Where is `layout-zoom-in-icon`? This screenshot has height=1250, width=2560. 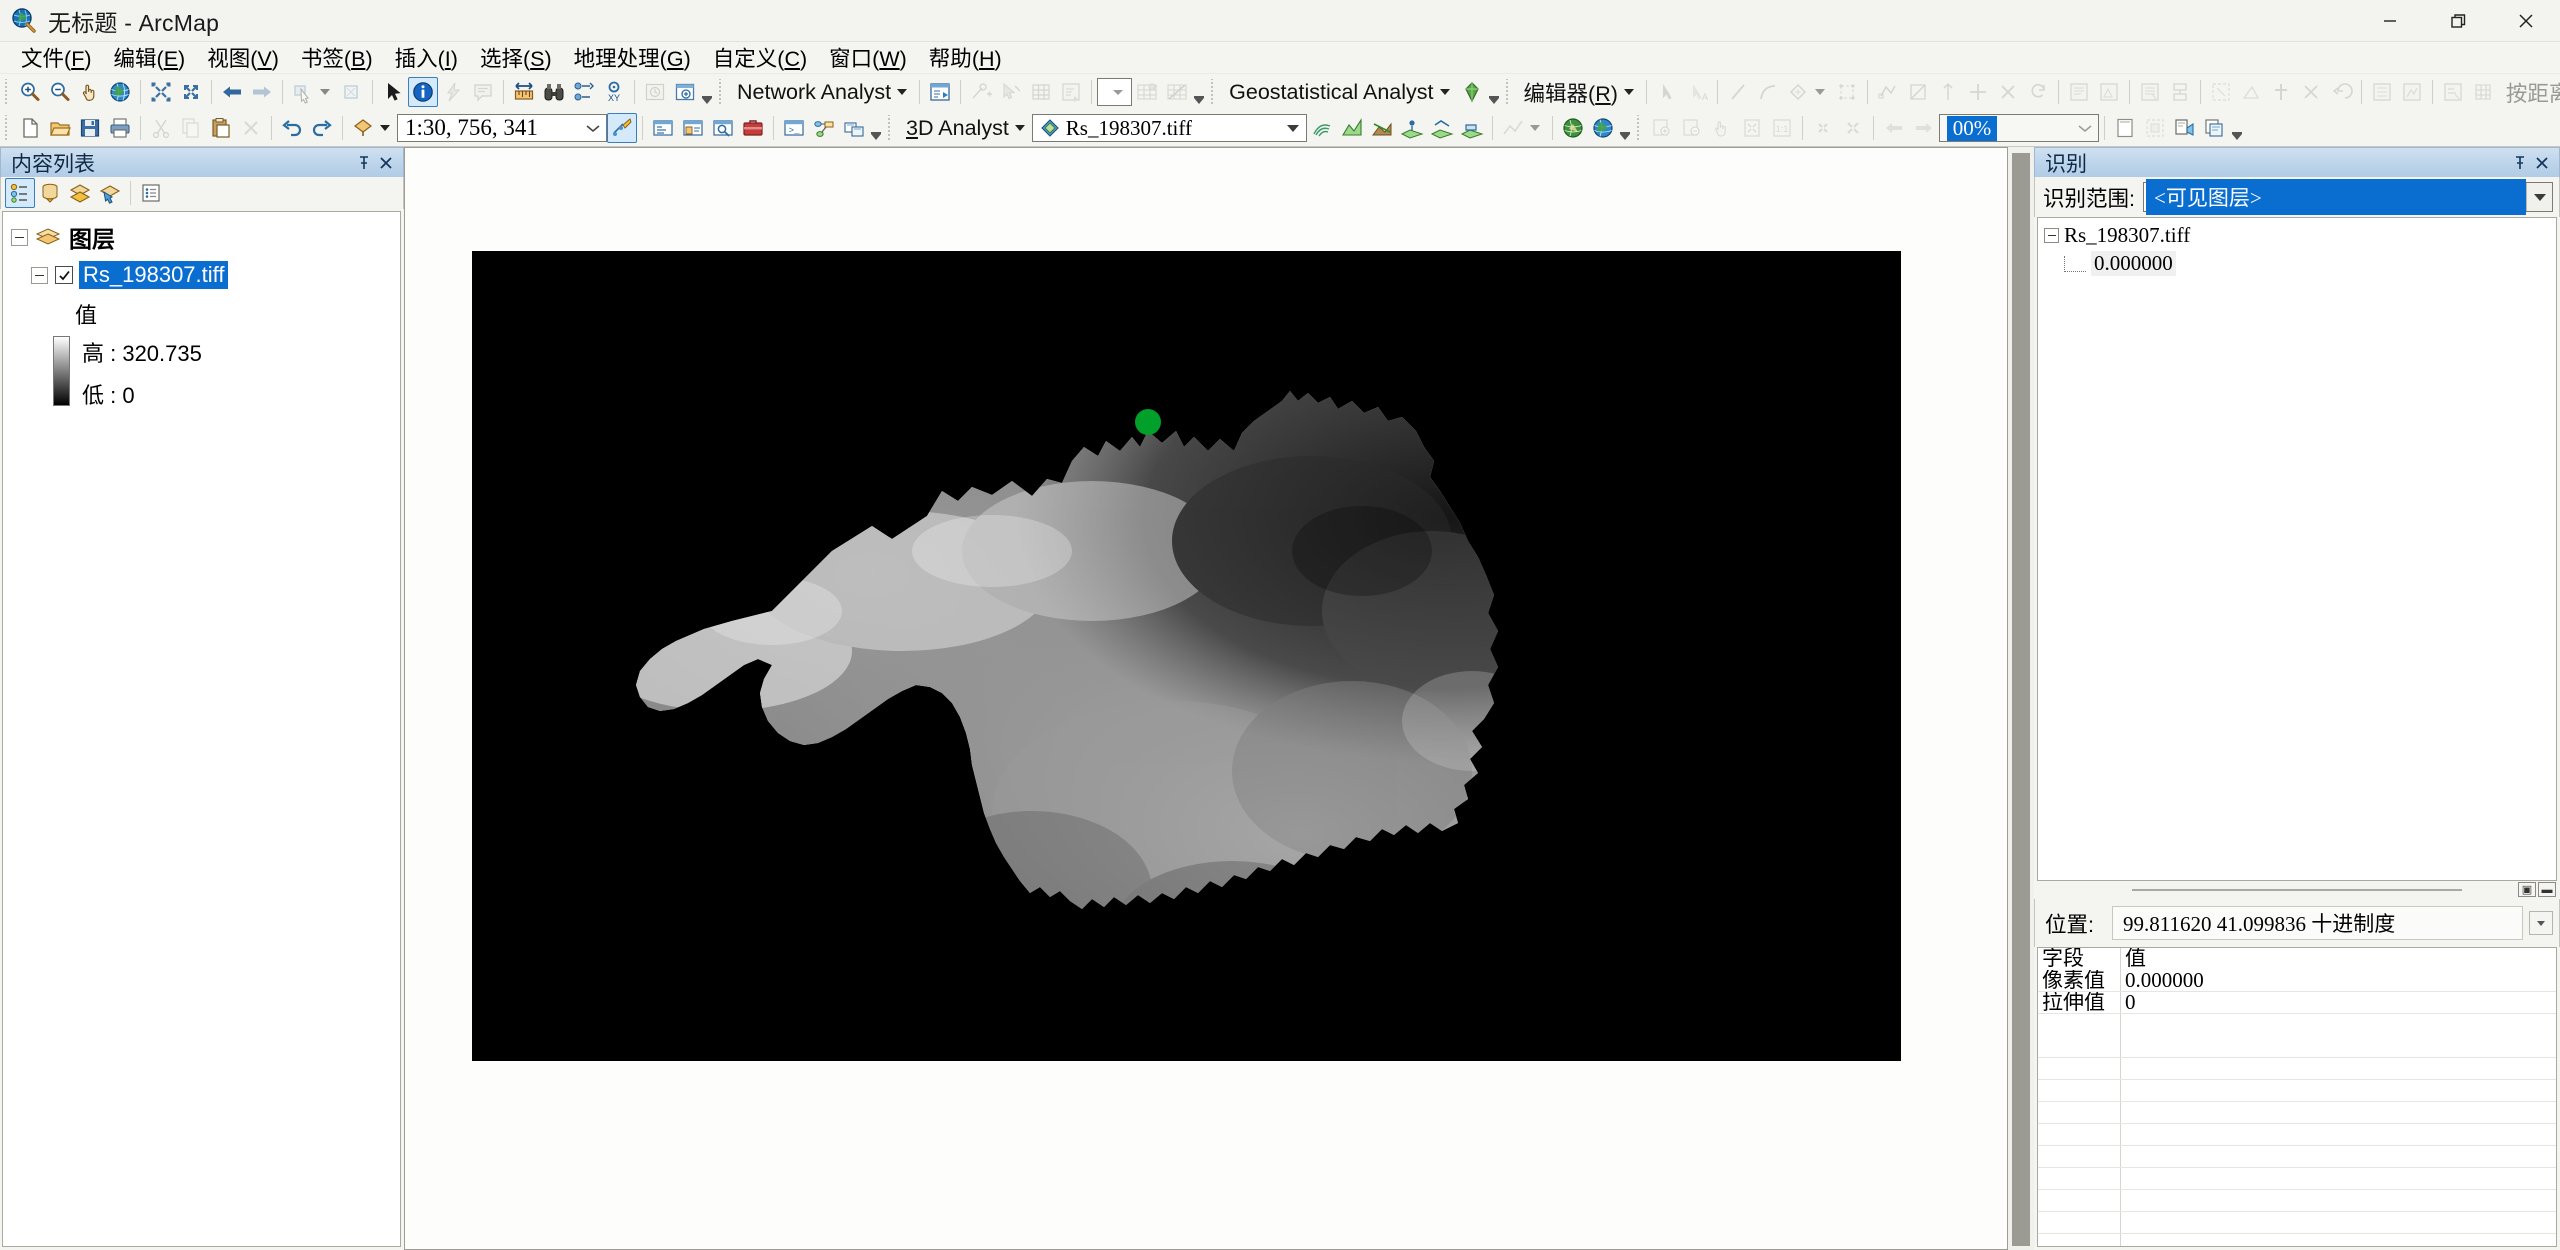
layout-zoom-in-icon is located at coordinates (1662, 128).